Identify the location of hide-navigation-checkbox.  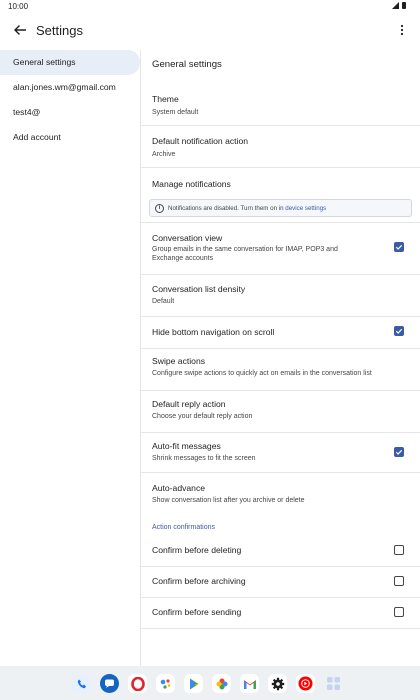
(399, 331).